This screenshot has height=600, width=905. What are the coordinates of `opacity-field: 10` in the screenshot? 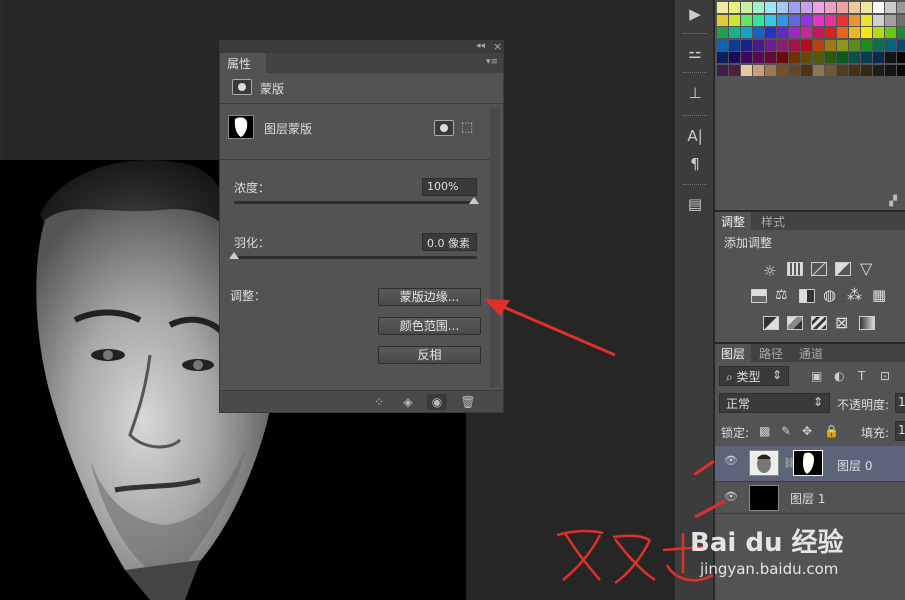 It's located at (900, 403).